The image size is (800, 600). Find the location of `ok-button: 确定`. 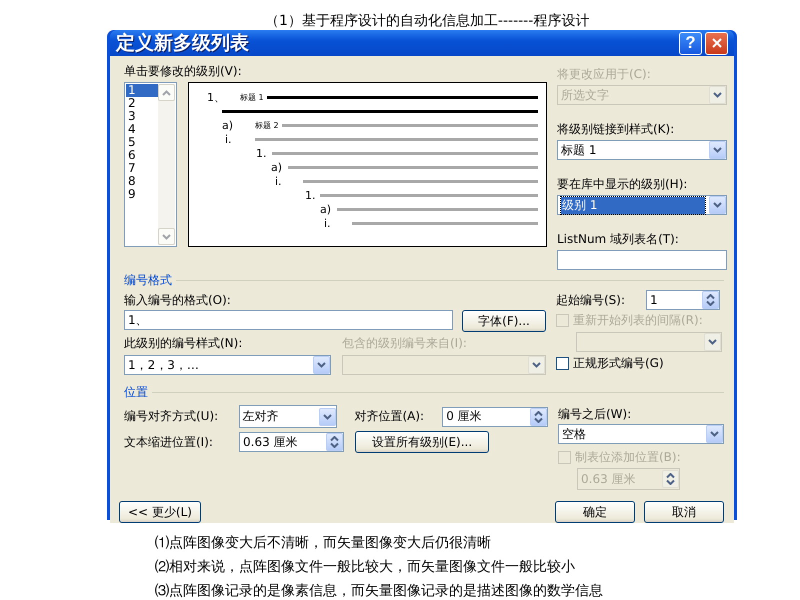

ok-button: 确定 is located at coordinates (595, 512).